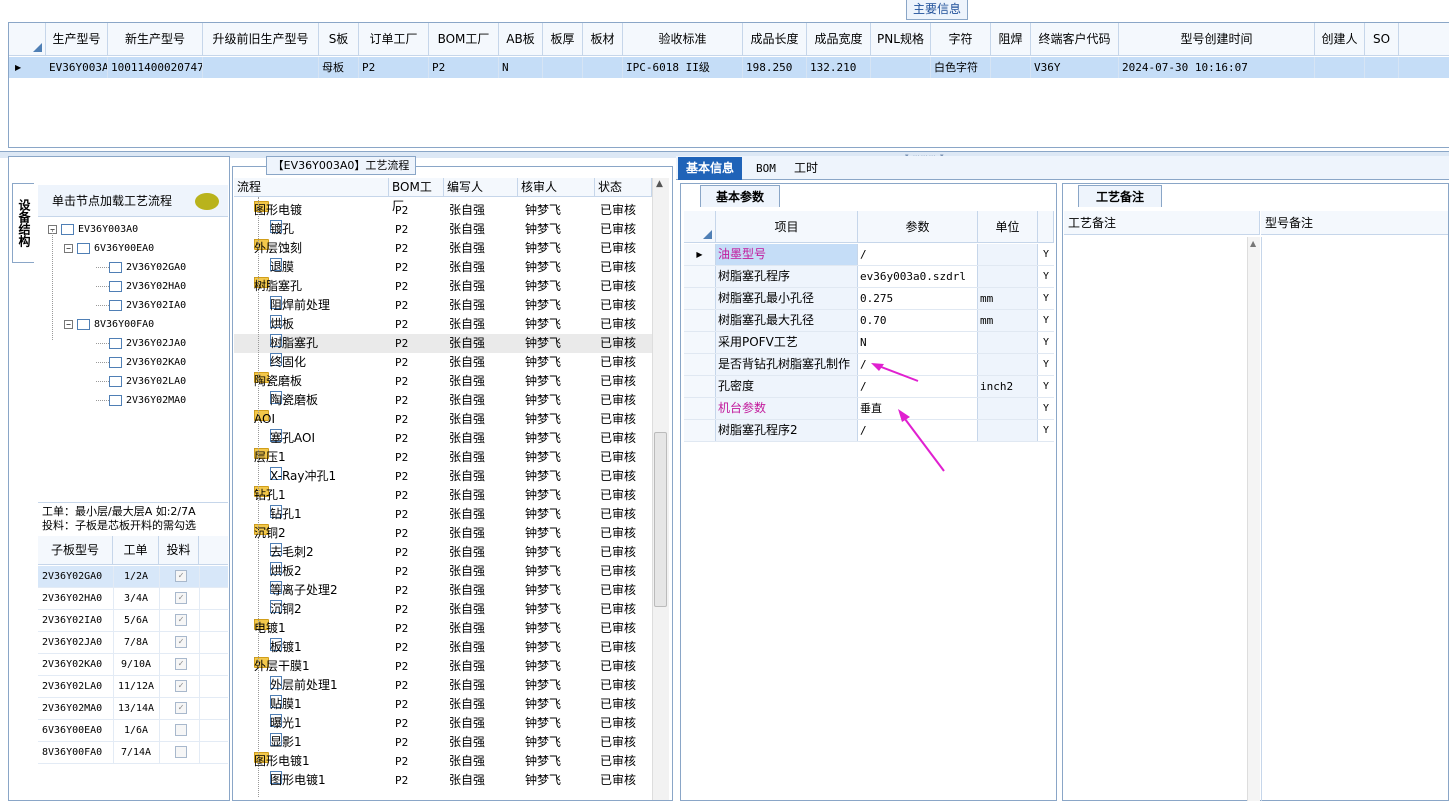 Image resolution: width=1449 pixels, height=801 pixels. What do you see at coordinates (443, 229) in the screenshot?
I see `process-row: 镀孔 P2 张自强 钟梦飞 已审核` at bounding box center [443, 229].